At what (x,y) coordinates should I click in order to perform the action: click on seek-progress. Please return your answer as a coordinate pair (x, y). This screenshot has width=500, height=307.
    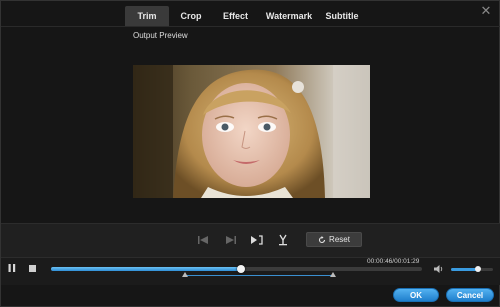
    Looking at the image, I should click on (146, 269).